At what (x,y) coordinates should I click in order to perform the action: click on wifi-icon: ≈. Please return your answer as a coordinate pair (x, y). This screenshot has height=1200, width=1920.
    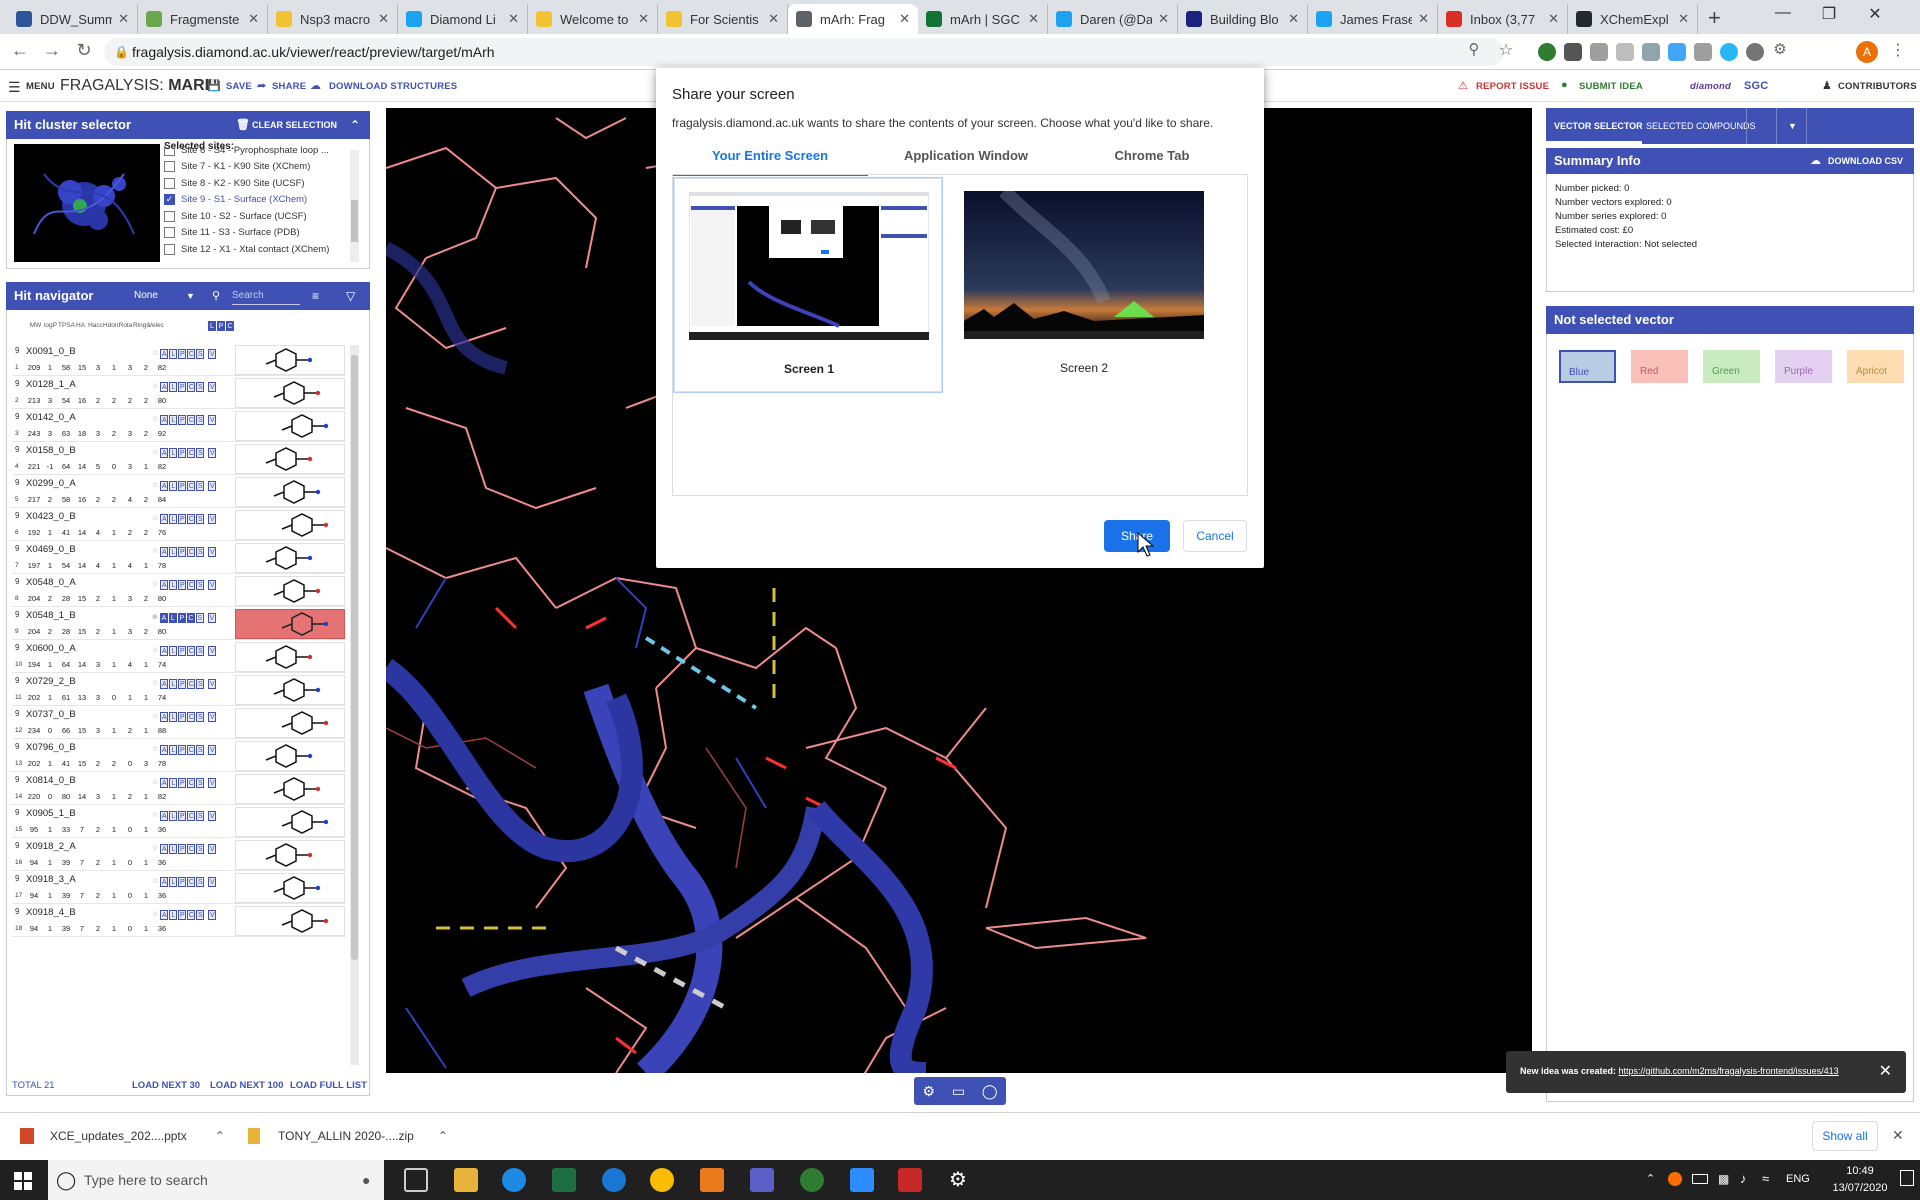
    Looking at the image, I should click on (1765, 1178).